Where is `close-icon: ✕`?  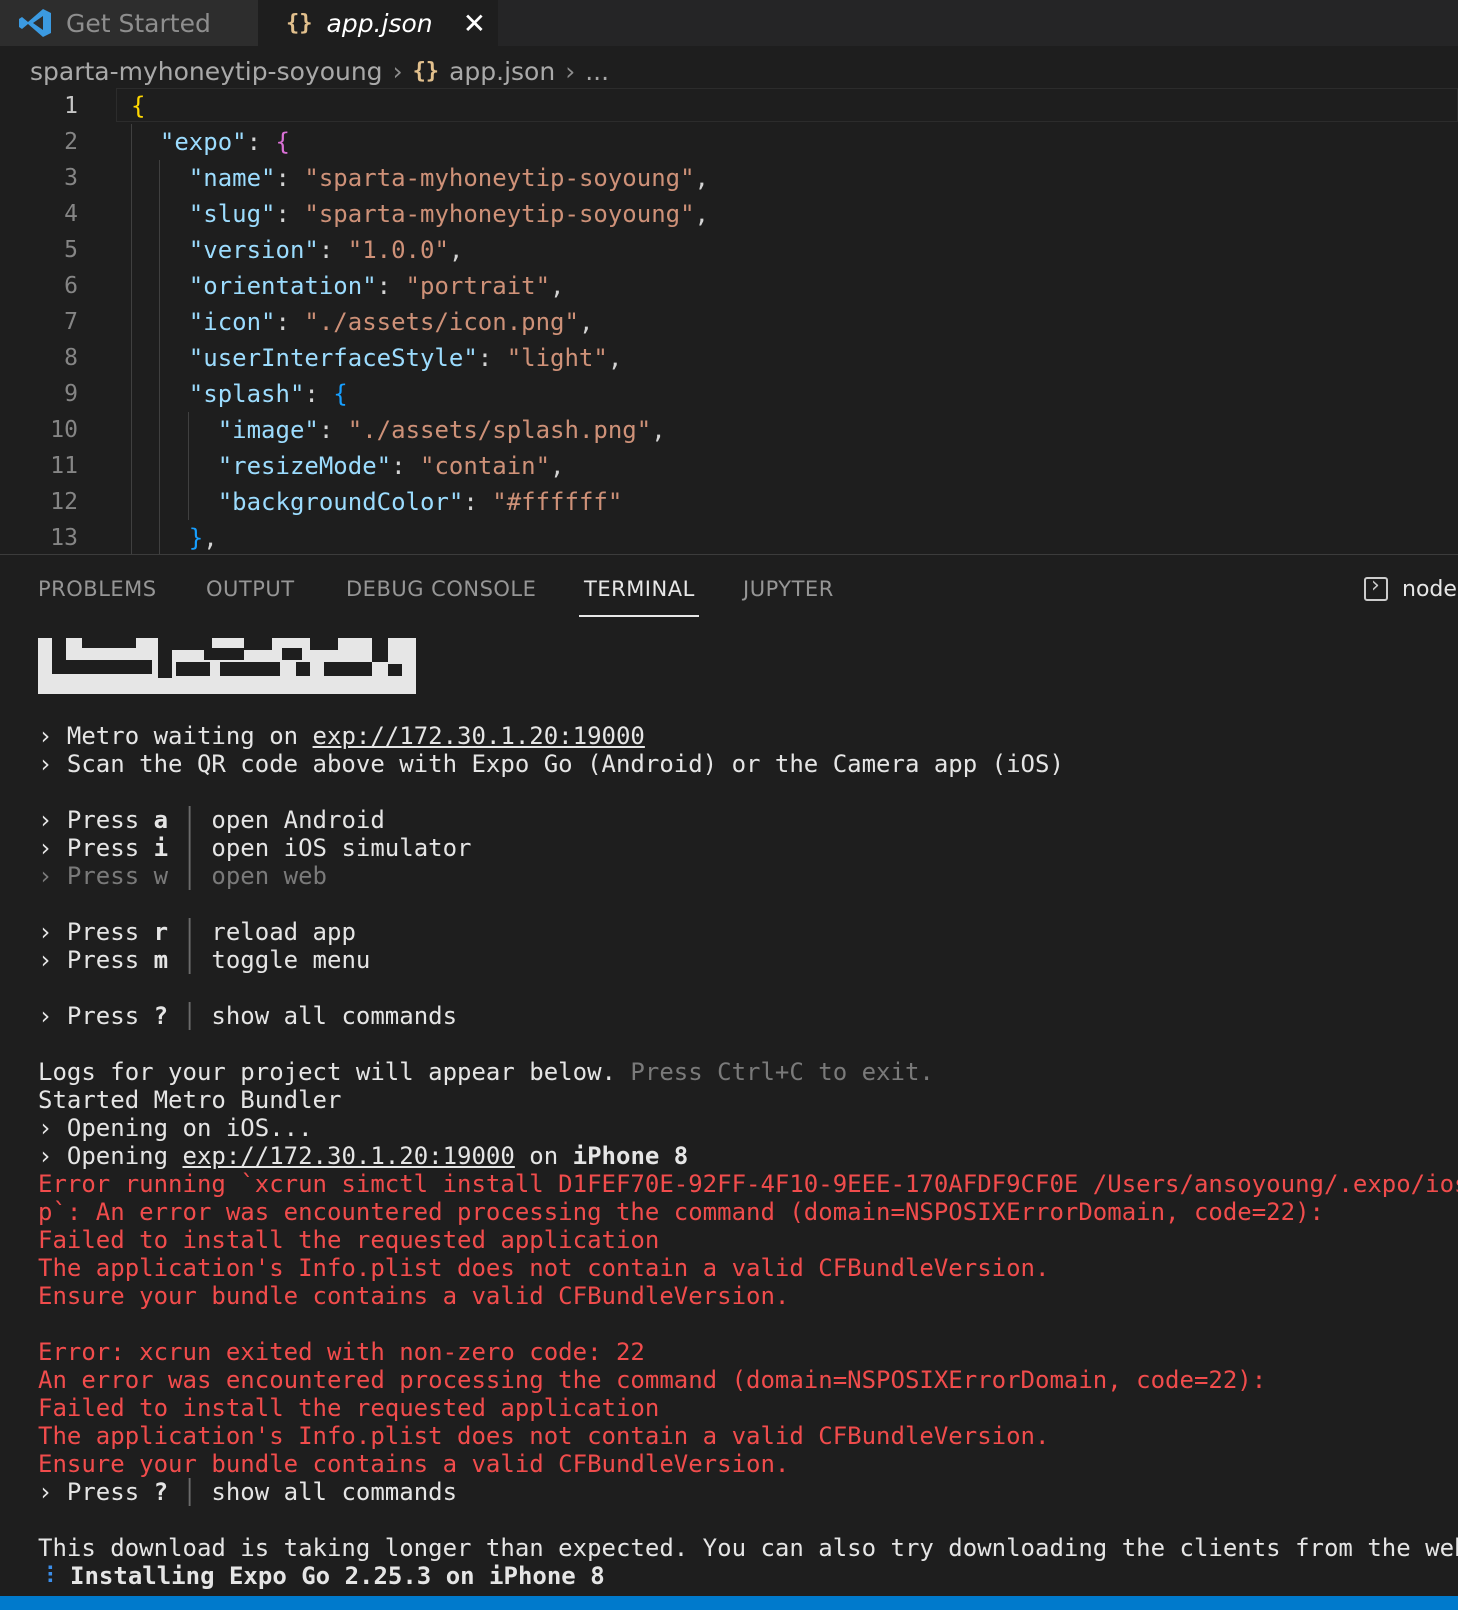 close-icon: ✕ is located at coordinates (474, 23).